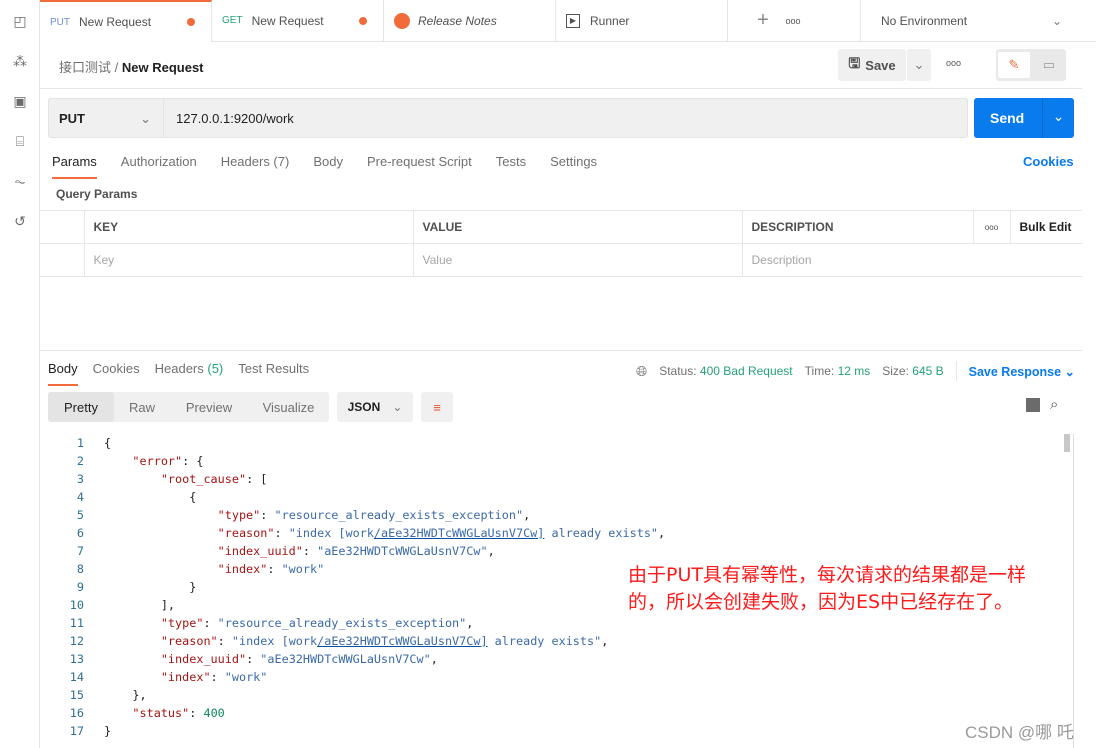  Describe the element at coordinates (838, 371) in the screenshot. I see `time-item: Time: 12 ms` at that location.